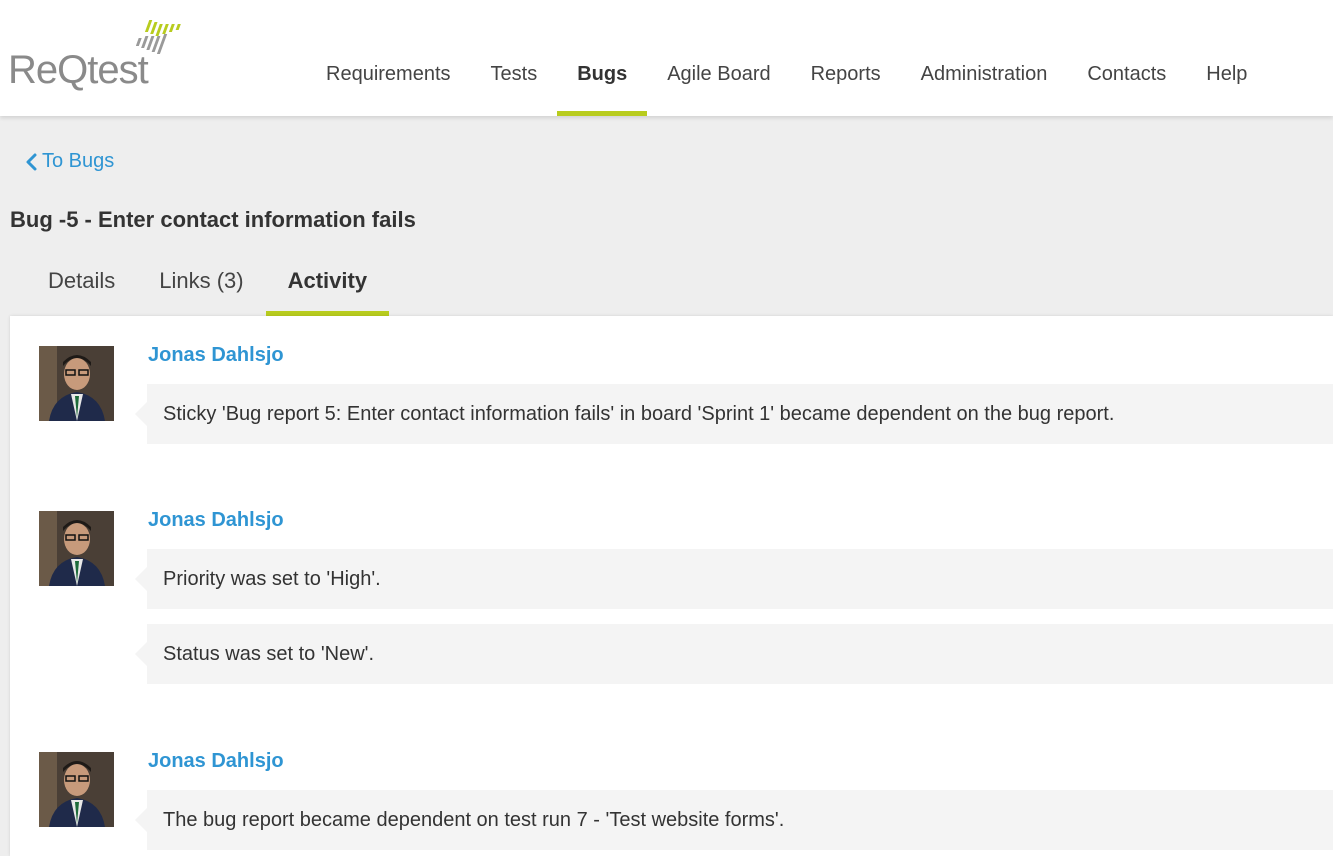  What do you see at coordinates (33, 70) in the screenshot?
I see `logo-text-re: Re` at bounding box center [33, 70].